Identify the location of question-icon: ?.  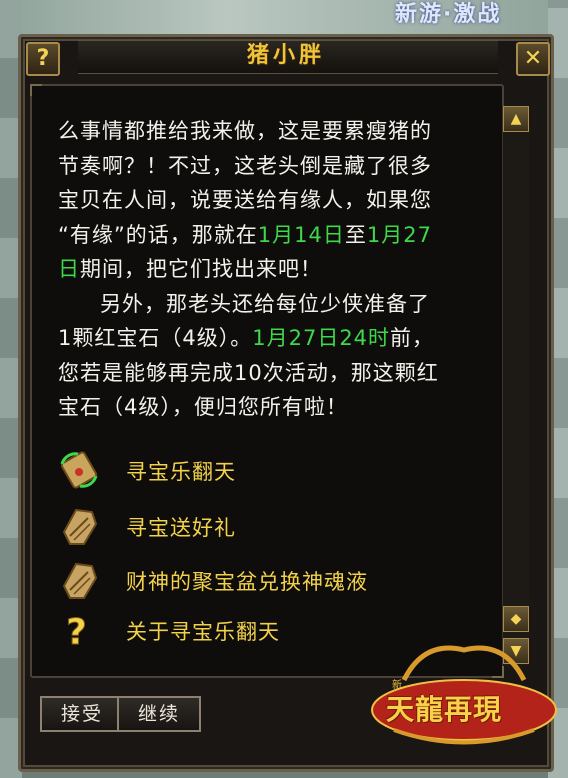
(43, 58).